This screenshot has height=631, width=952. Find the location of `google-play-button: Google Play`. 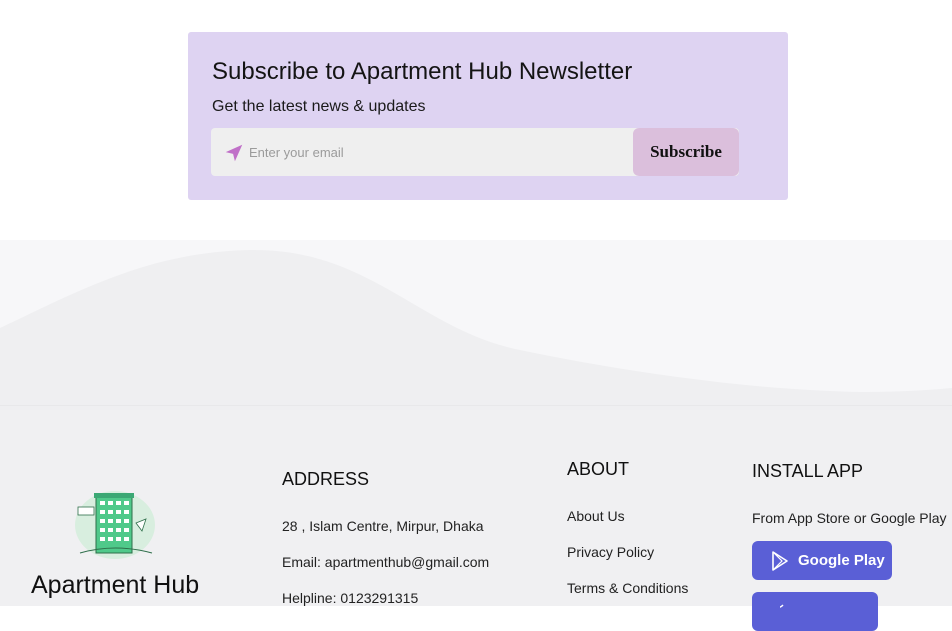

google-play-button: Google Play is located at coordinates (822, 560).